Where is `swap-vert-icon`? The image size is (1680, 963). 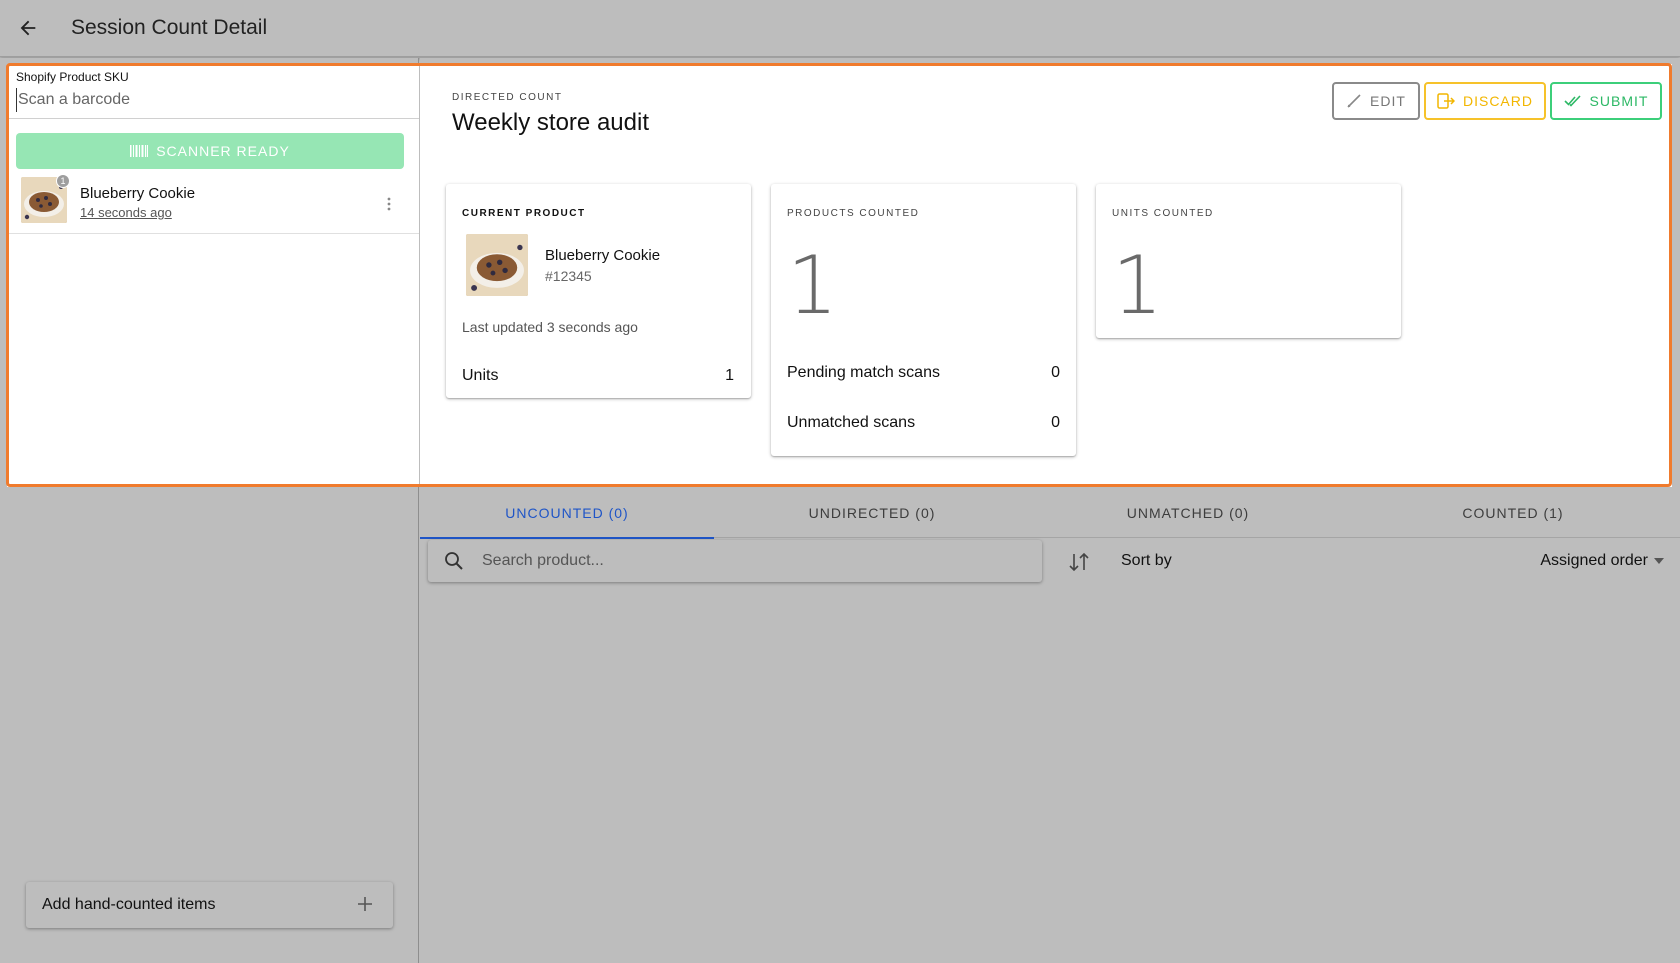 swap-vert-icon is located at coordinates (1079, 562).